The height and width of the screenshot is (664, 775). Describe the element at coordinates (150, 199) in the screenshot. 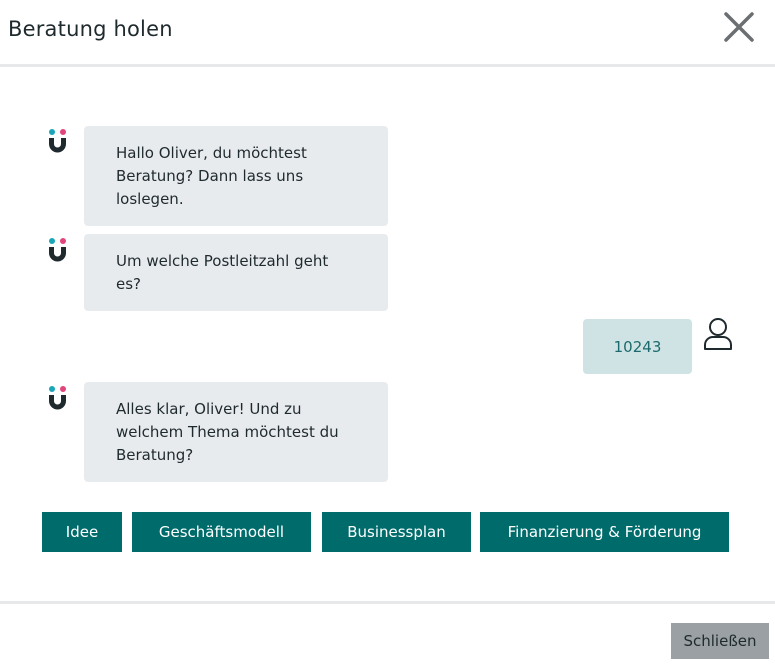

I see `message-line: loslegen.` at that location.